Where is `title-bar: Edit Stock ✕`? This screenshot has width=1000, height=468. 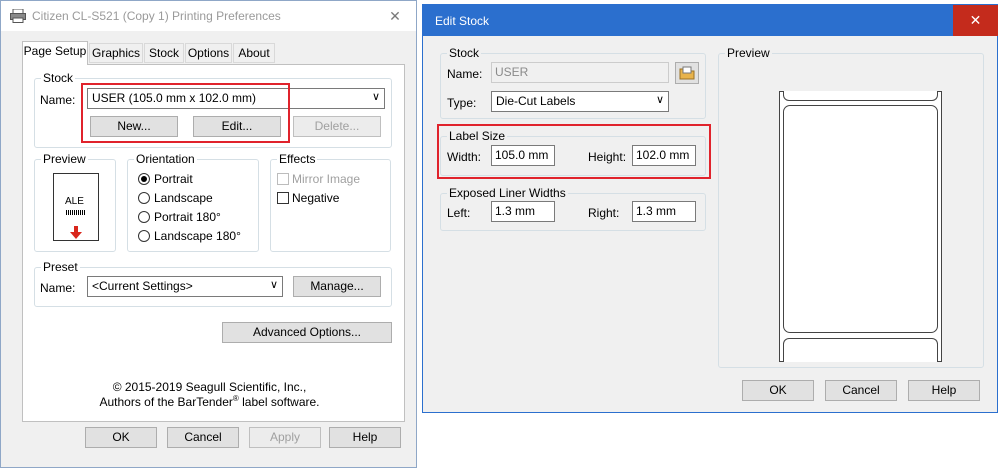 title-bar: Edit Stock ✕ is located at coordinates (710, 20).